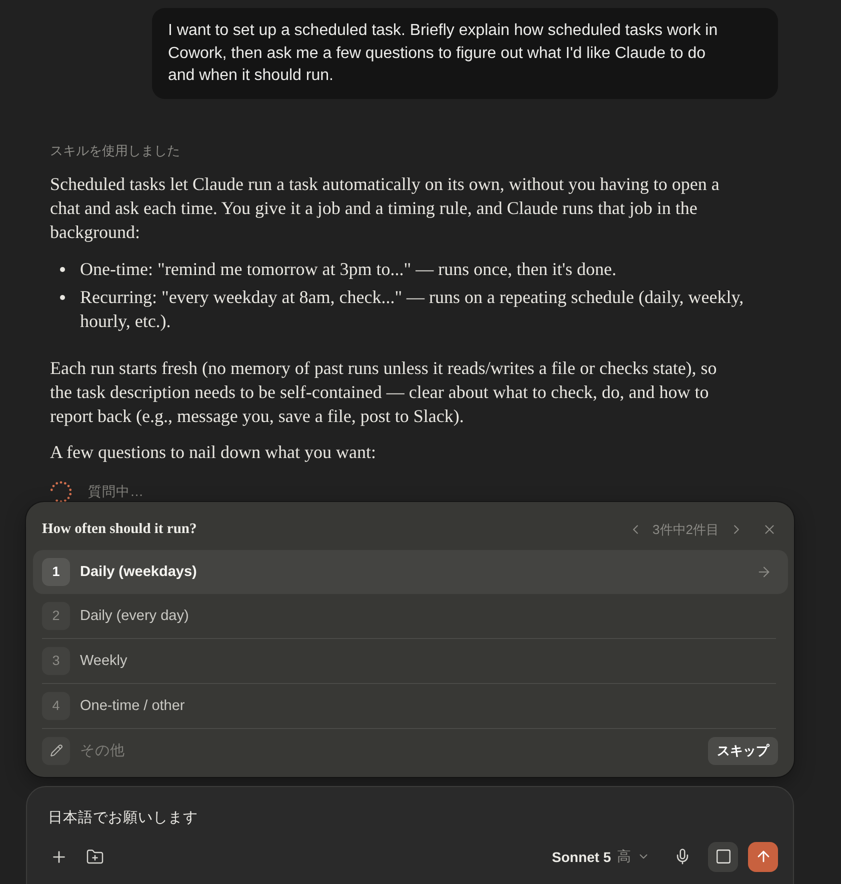  Describe the element at coordinates (410, 572) in the screenshot. I see `option-button: 1 Daily (weekdays)` at that location.